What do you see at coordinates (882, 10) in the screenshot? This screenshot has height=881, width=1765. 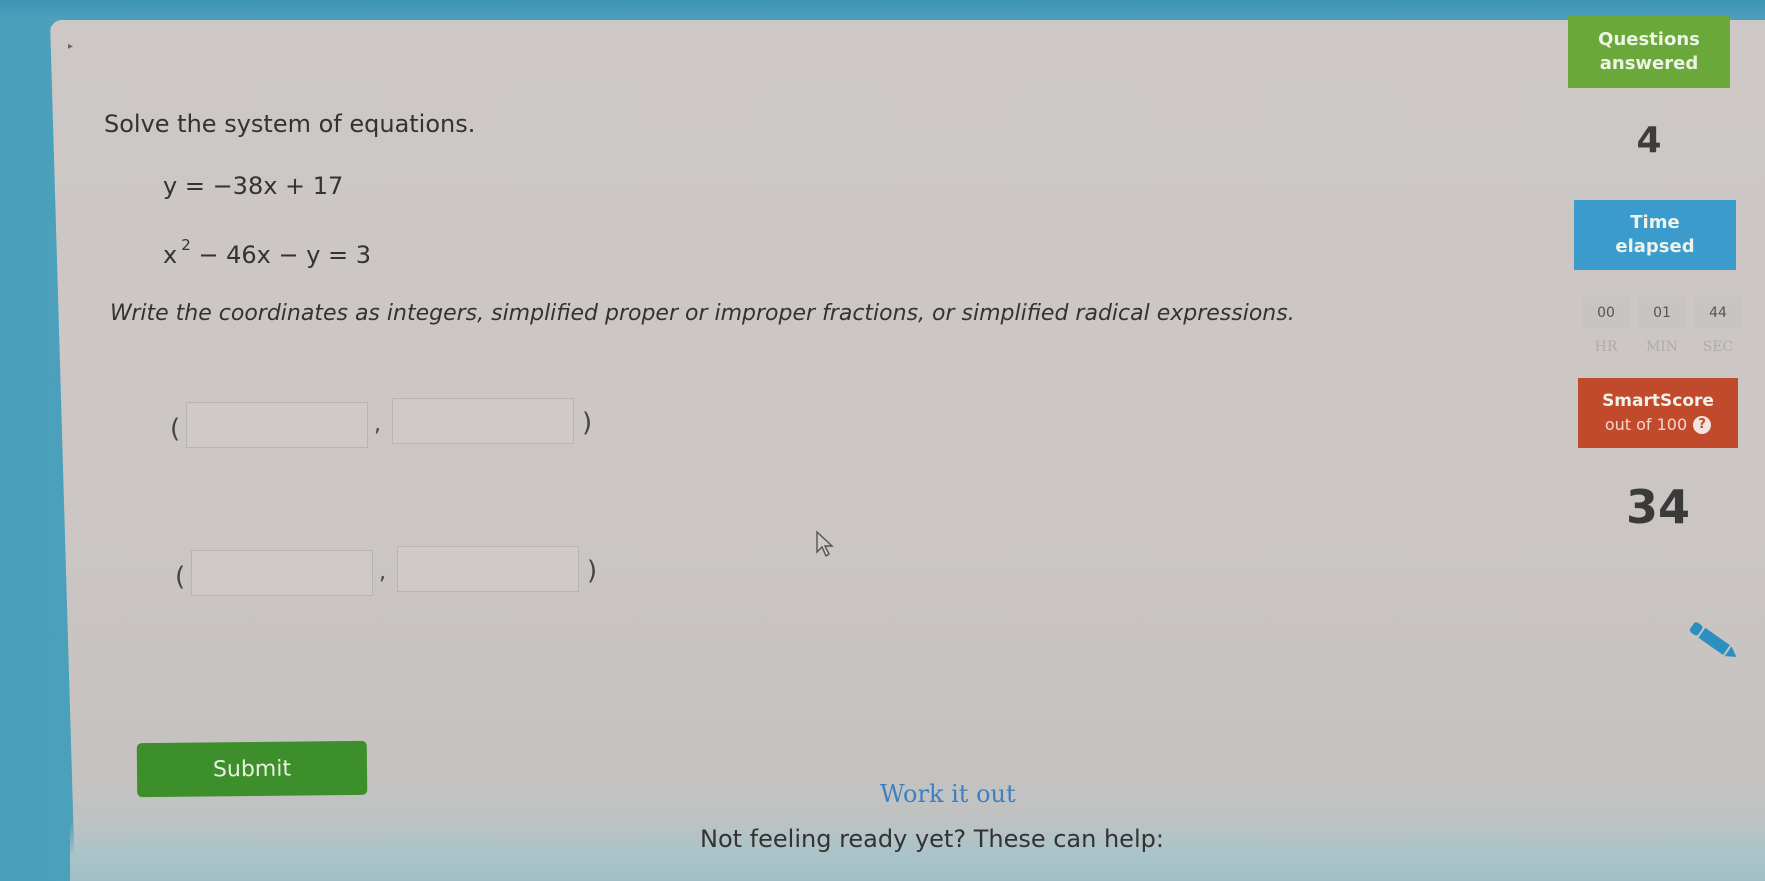 I see `window-top-strip` at bounding box center [882, 10].